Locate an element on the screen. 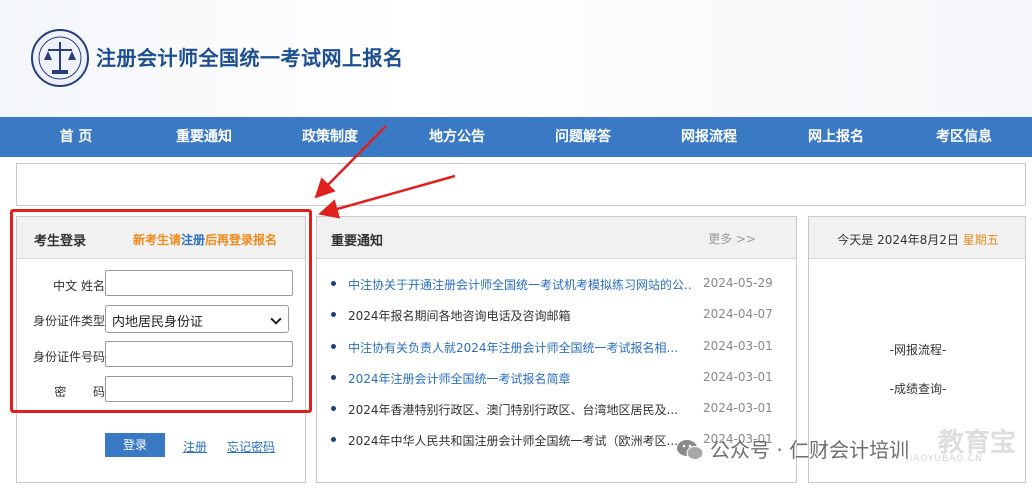 The image size is (1032, 491). notice-date: 2024-04-07 is located at coordinates (738, 314).